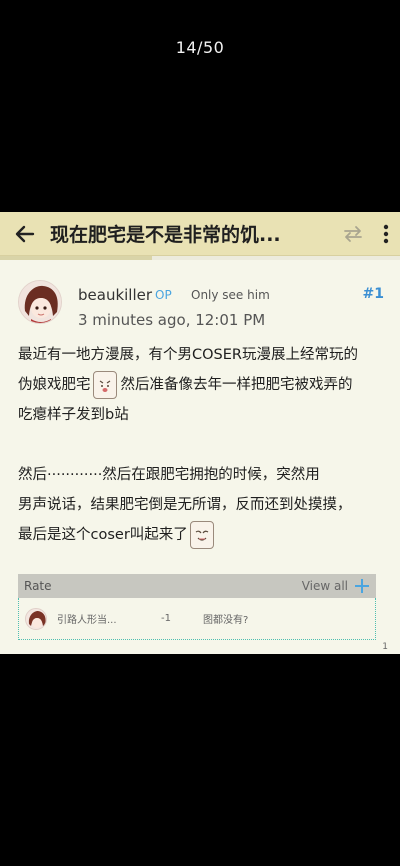 Image resolution: width=400 pixels, height=866 pixels. I want to click on add-rate-icon, so click(362, 586).